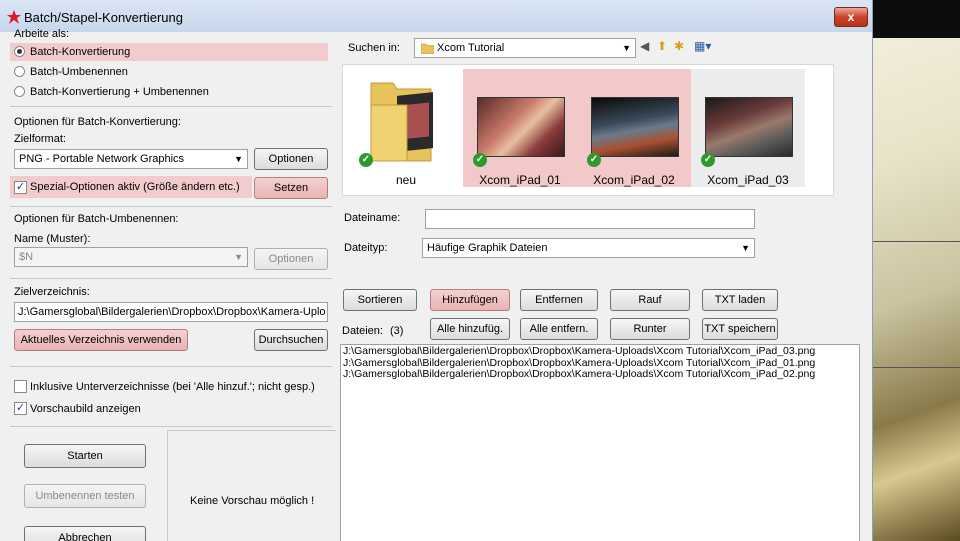 This screenshot has height=541, width=960. I want to click on include-subdirs-checkbox, so click(20, 386).